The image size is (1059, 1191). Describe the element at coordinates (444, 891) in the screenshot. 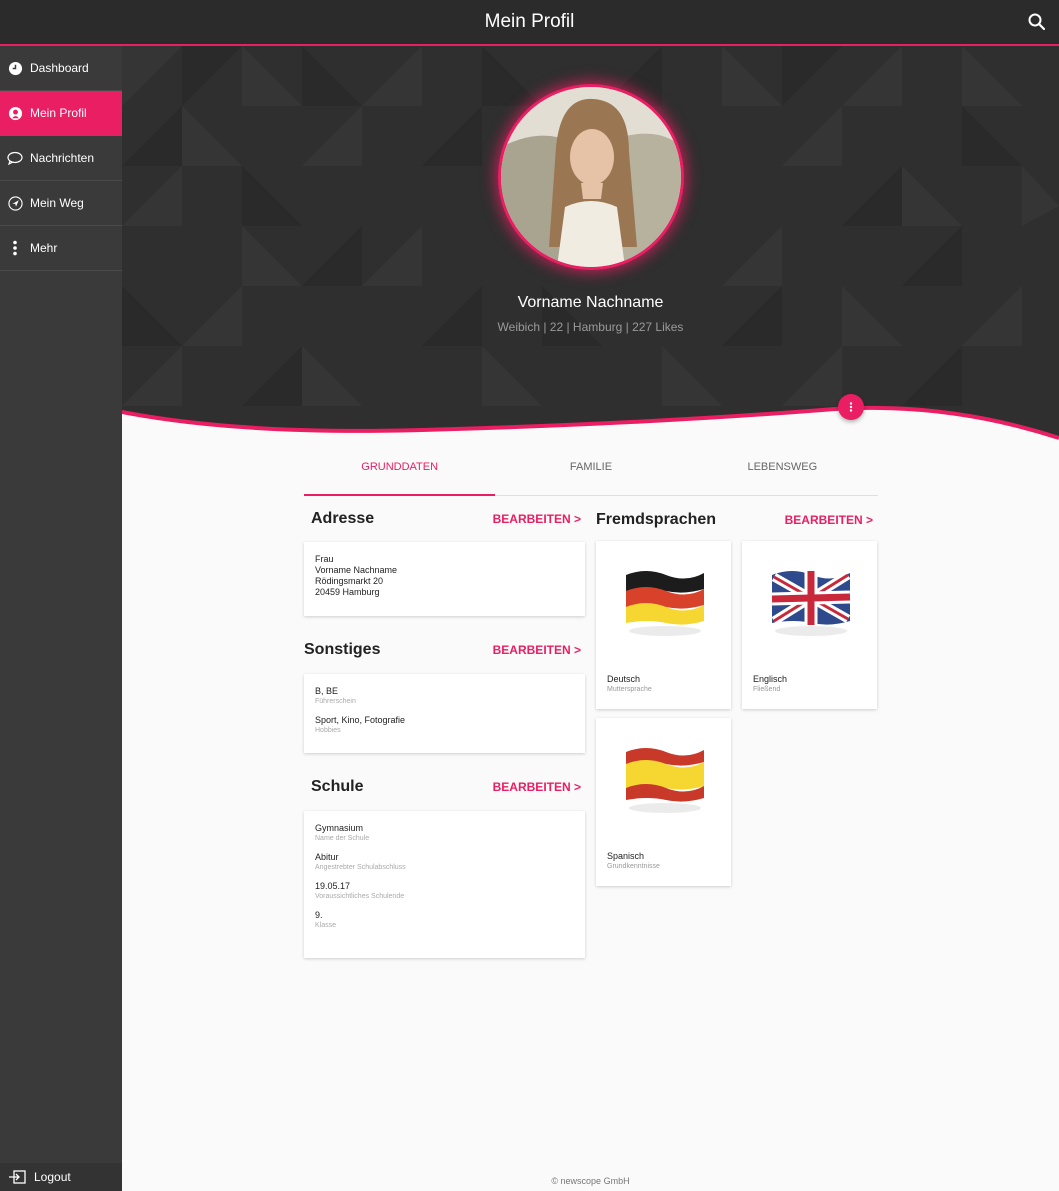

I see `field-schulende: 19.05.17 Voraussichtliches Schulende` at that location.